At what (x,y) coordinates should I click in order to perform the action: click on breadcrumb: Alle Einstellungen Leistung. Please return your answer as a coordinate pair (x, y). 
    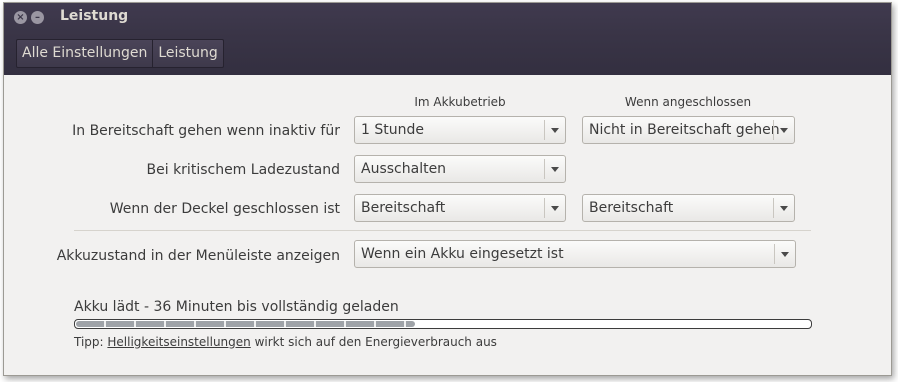
    Looking at the image, I should click on (120, 53).